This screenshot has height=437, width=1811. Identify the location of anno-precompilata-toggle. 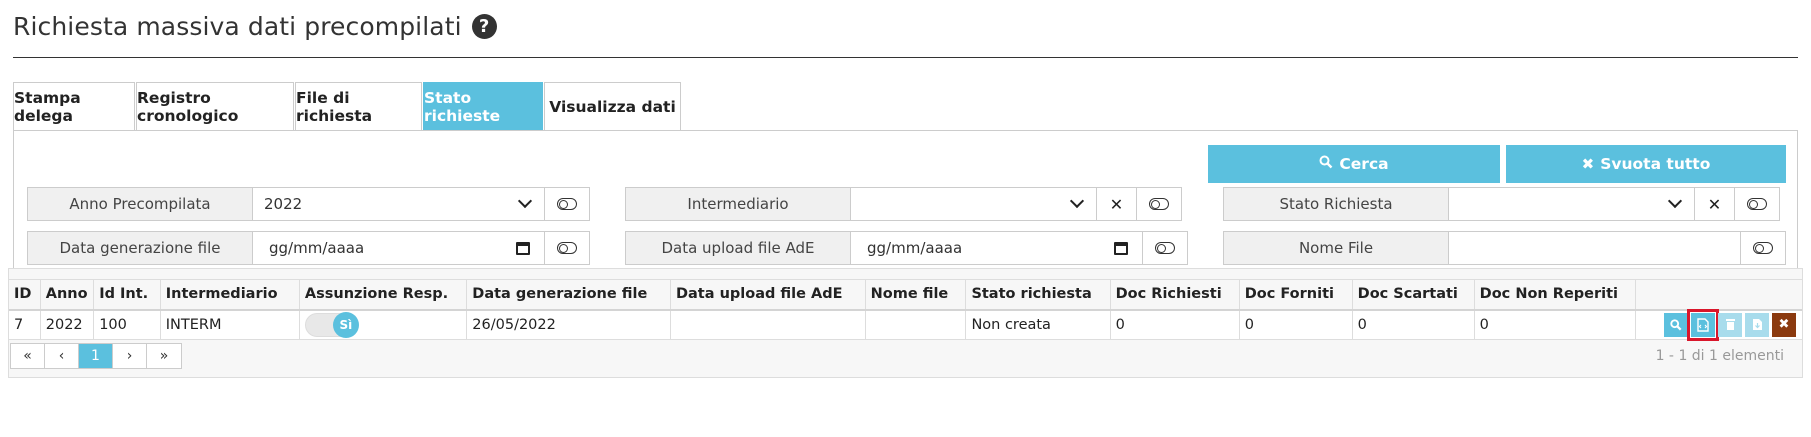
(567, 204).